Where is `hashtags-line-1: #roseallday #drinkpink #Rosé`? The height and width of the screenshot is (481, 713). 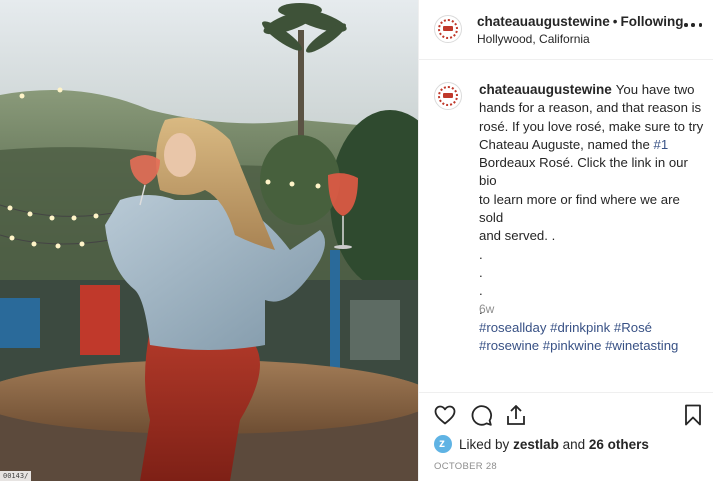 hashtags-line-1: #roseallday #drinkpink #Rosé is located at coordinates (591, 328).